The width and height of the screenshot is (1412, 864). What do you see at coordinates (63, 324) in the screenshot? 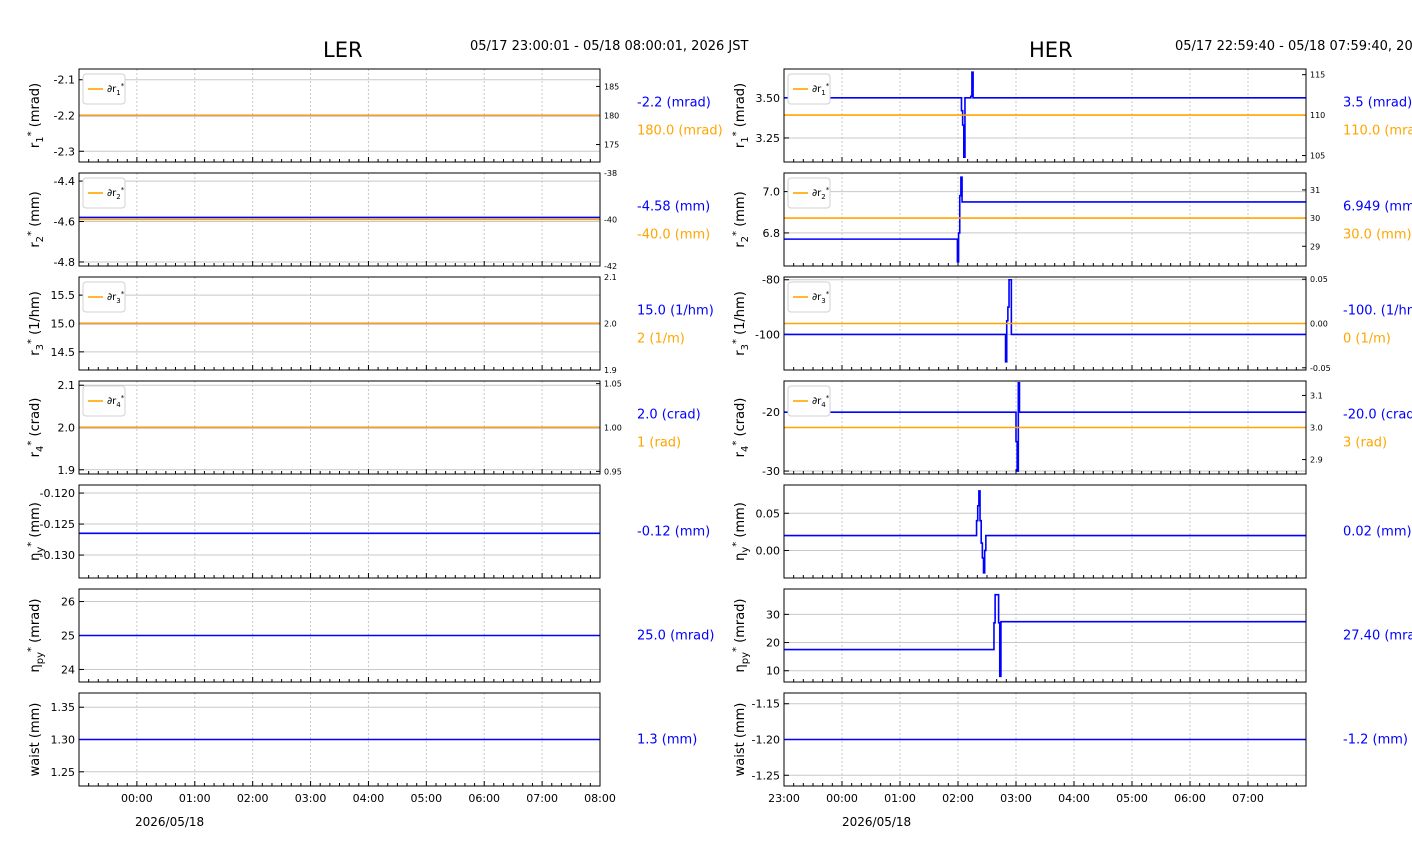
I see `ler-panel-3-ytick-label: 15.0` at bounding box center [63, 324].